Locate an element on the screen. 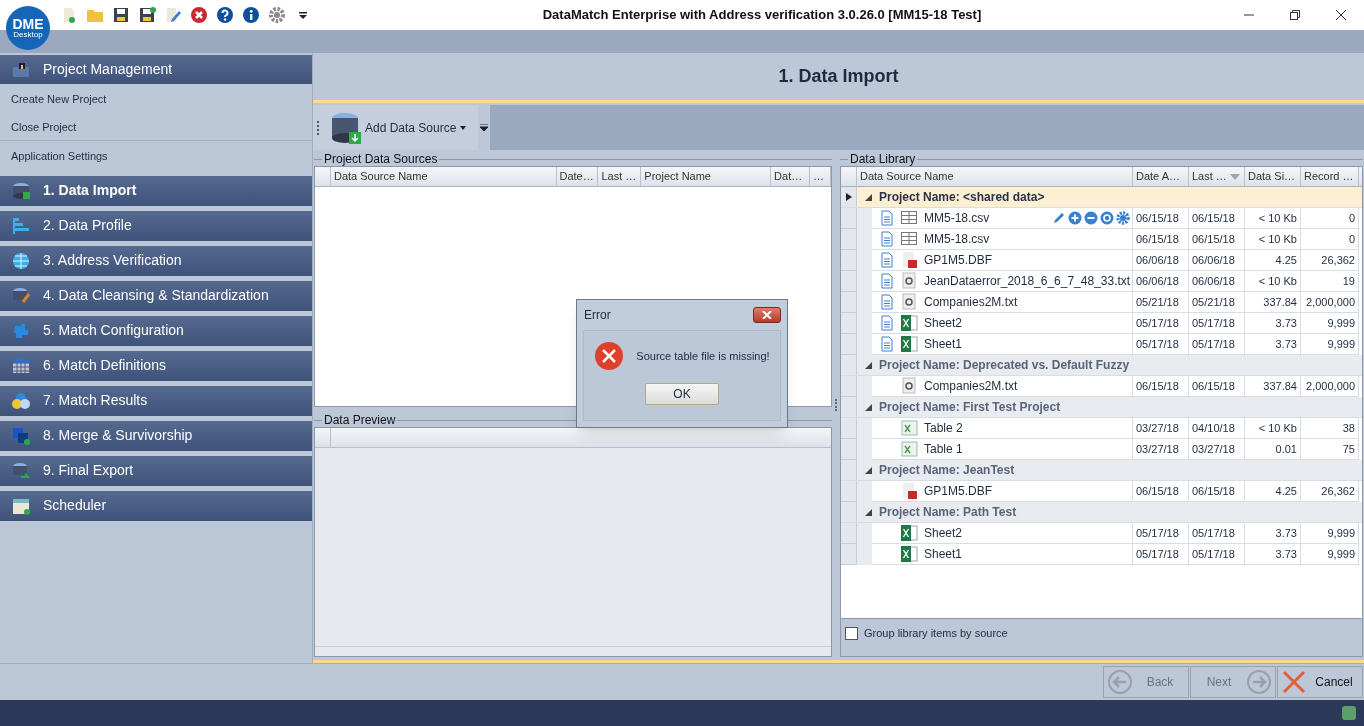 The width and height of the screenshot is (1364, 726). table-cell: Table 2 is located at coordinates (1002, 428).